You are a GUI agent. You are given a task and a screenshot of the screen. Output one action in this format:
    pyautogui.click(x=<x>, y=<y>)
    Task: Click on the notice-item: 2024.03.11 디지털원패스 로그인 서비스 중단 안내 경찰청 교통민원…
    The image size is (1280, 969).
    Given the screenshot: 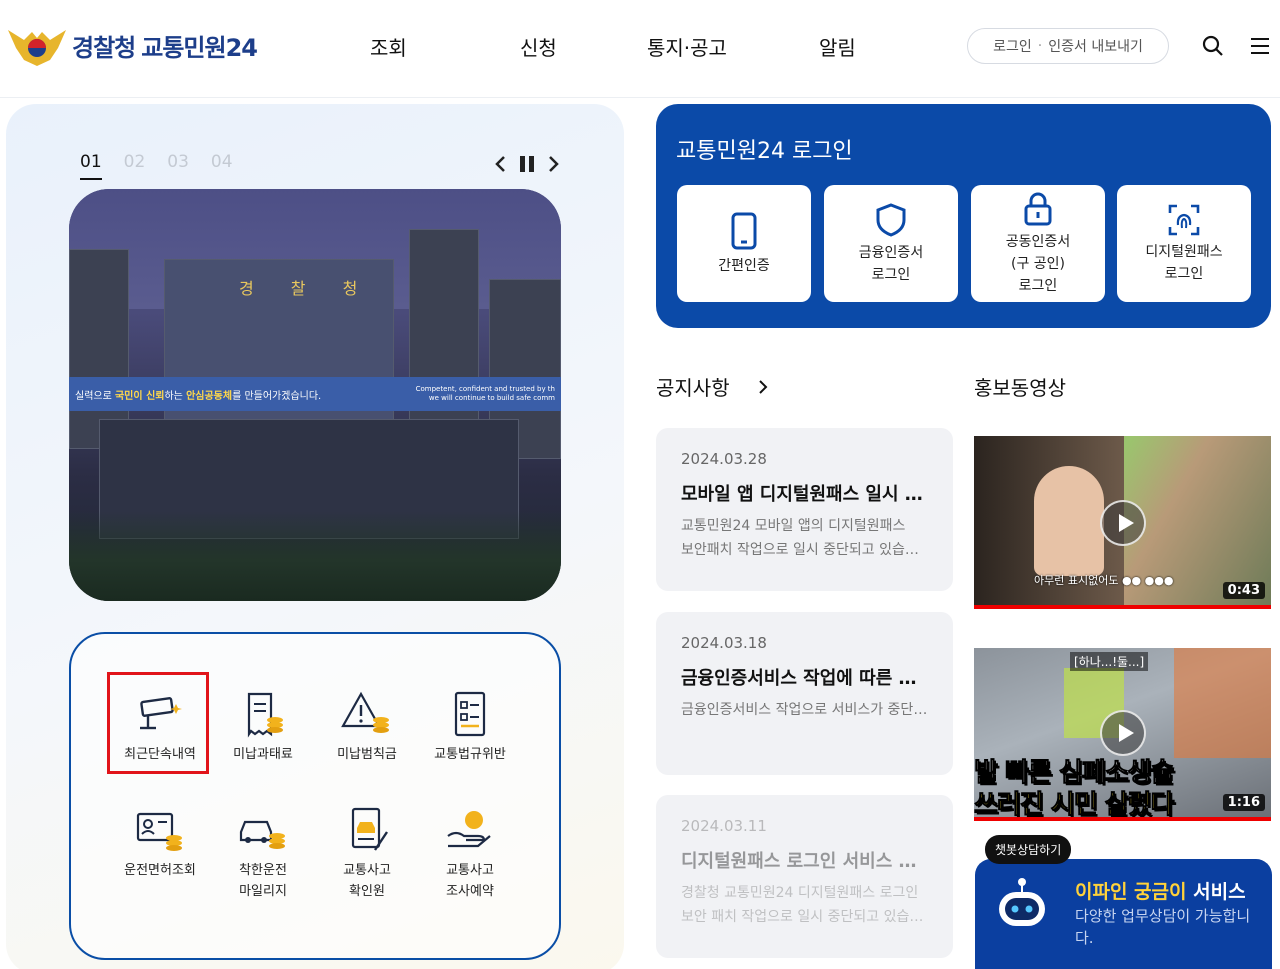 What is the action you would take?
    pyautogui.click(x=804, y=876)
    